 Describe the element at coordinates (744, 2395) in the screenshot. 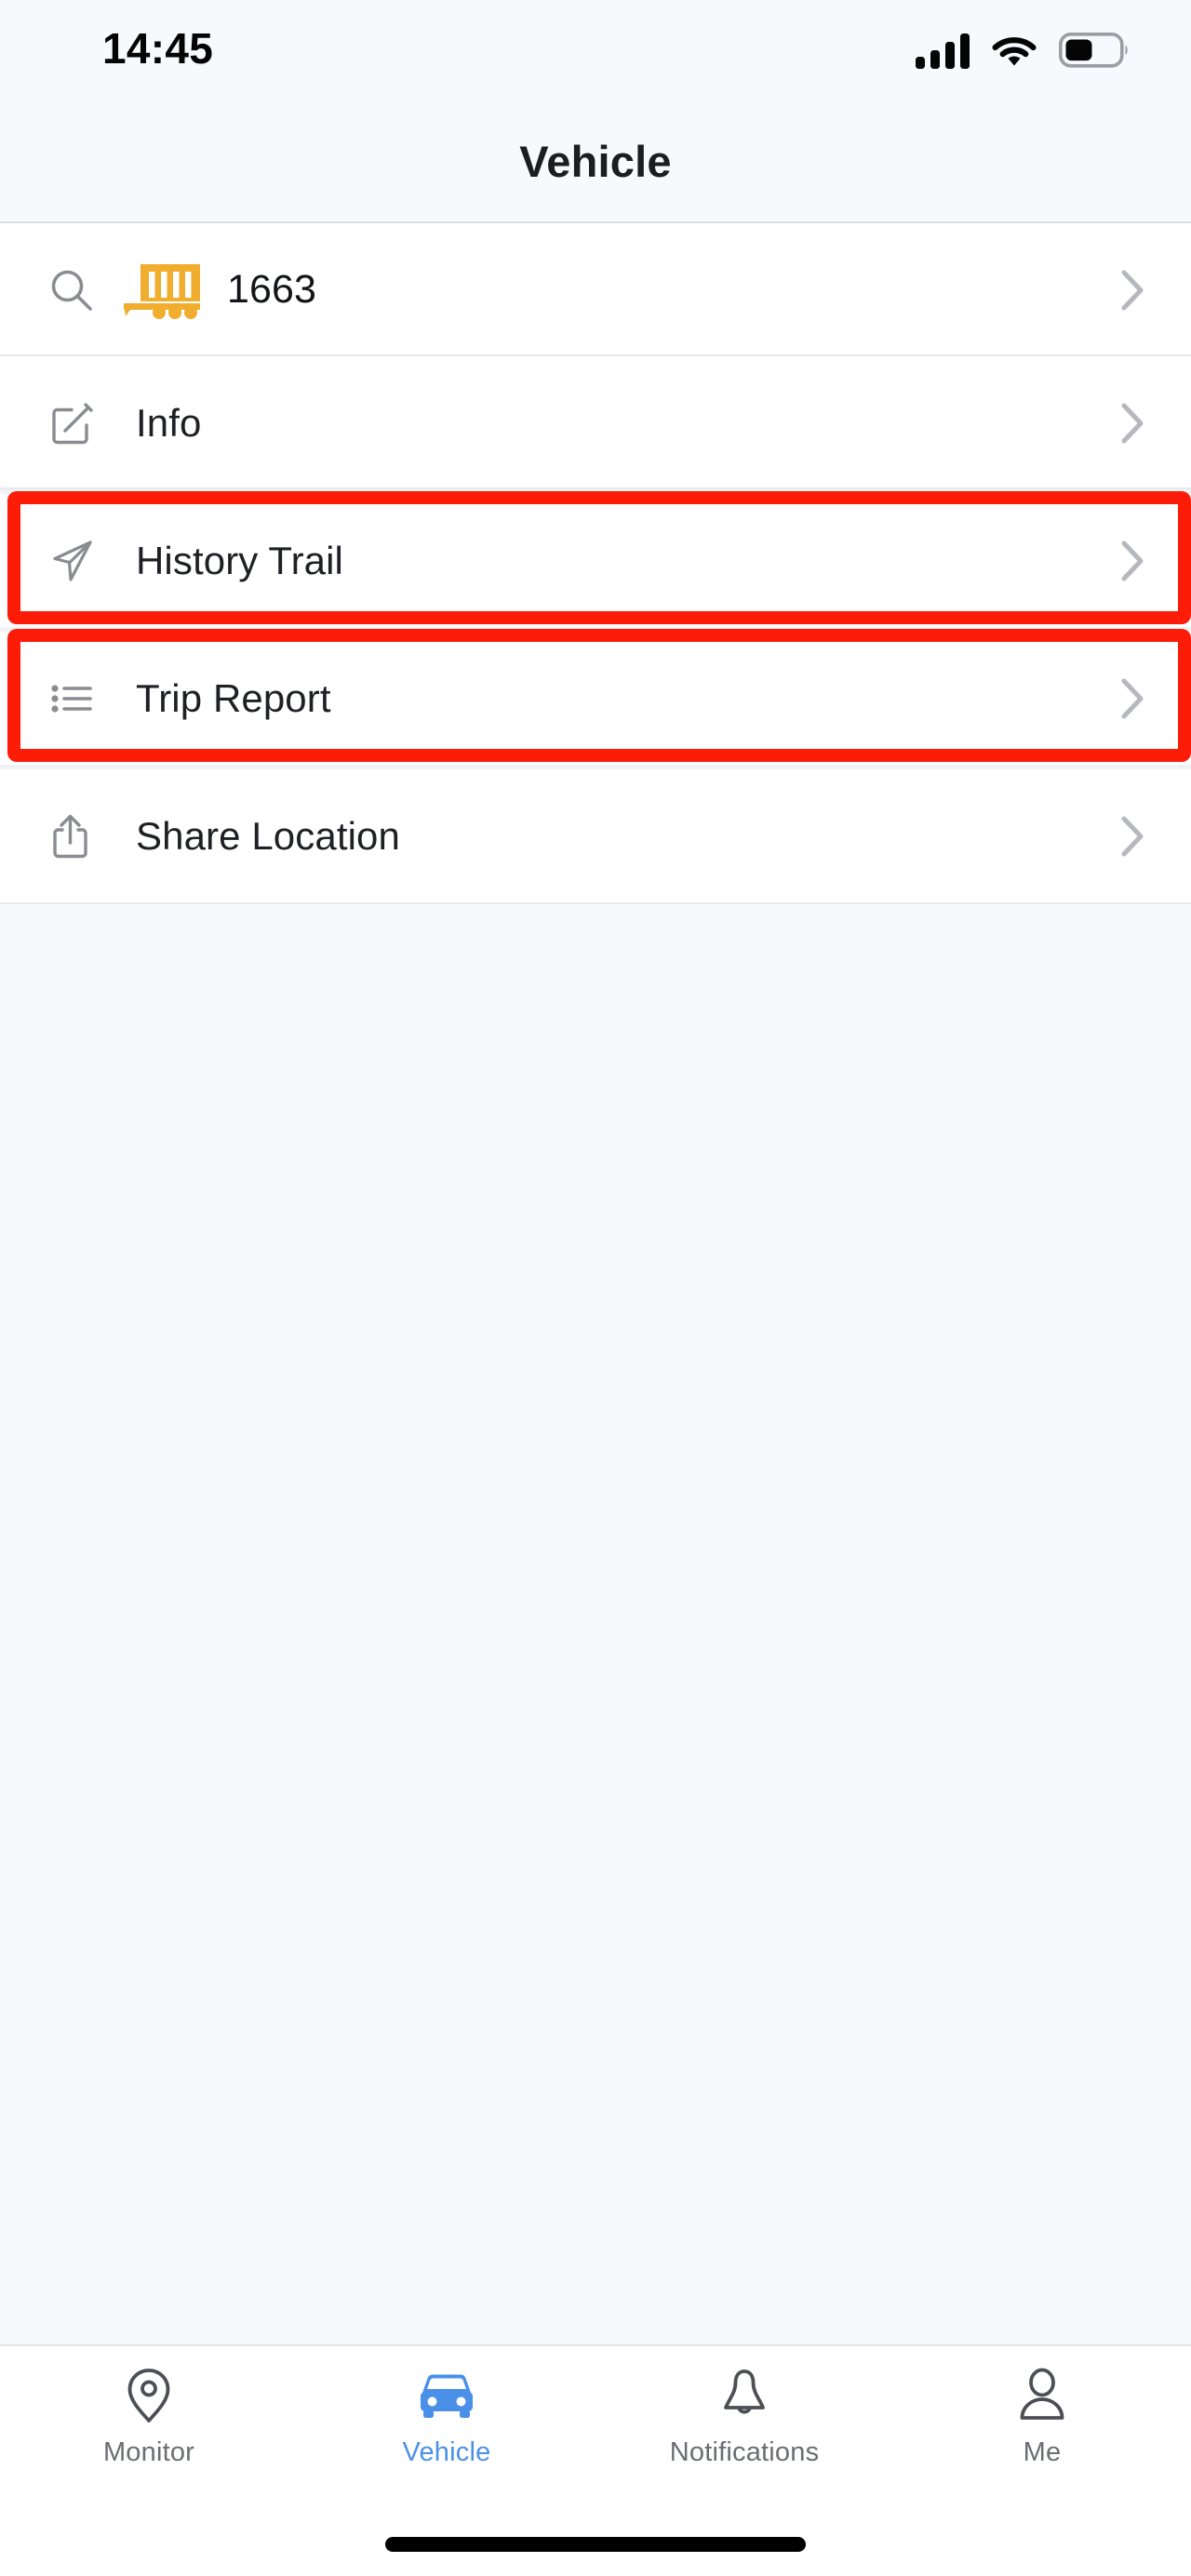

I see `bell-icon` at that location.